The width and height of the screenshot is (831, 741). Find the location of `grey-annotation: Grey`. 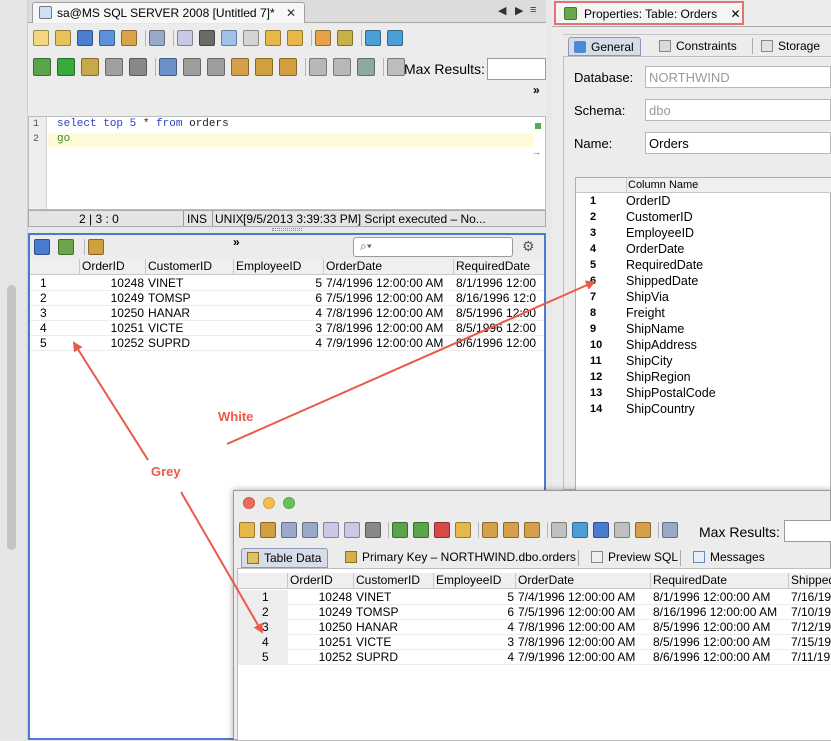

grey-annotation: Grey is located at coordinates (166, 471).